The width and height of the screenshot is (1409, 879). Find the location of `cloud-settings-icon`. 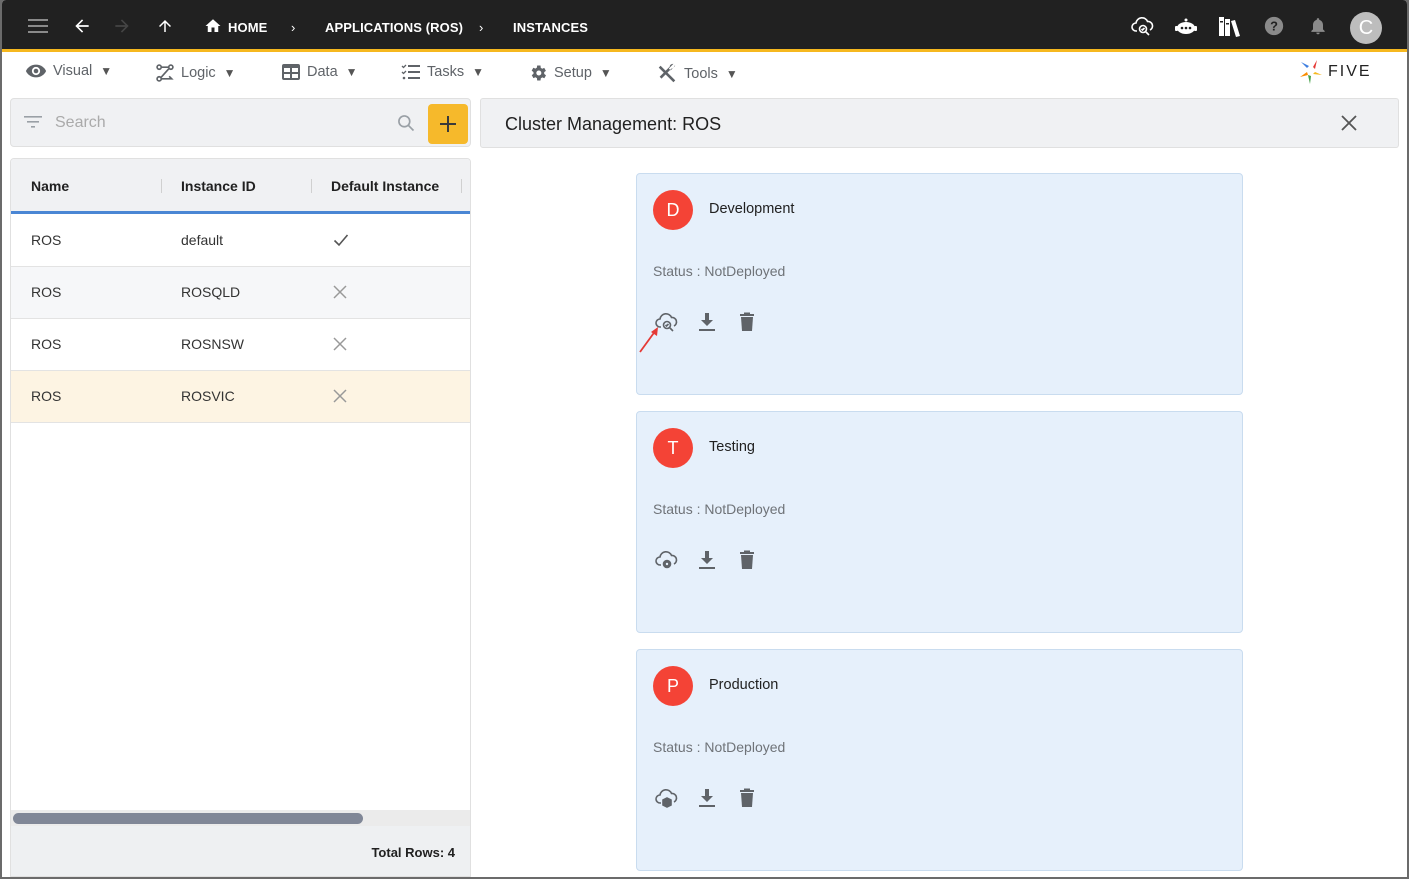

cloud-settings-icon is located at coordinates (666, 560).